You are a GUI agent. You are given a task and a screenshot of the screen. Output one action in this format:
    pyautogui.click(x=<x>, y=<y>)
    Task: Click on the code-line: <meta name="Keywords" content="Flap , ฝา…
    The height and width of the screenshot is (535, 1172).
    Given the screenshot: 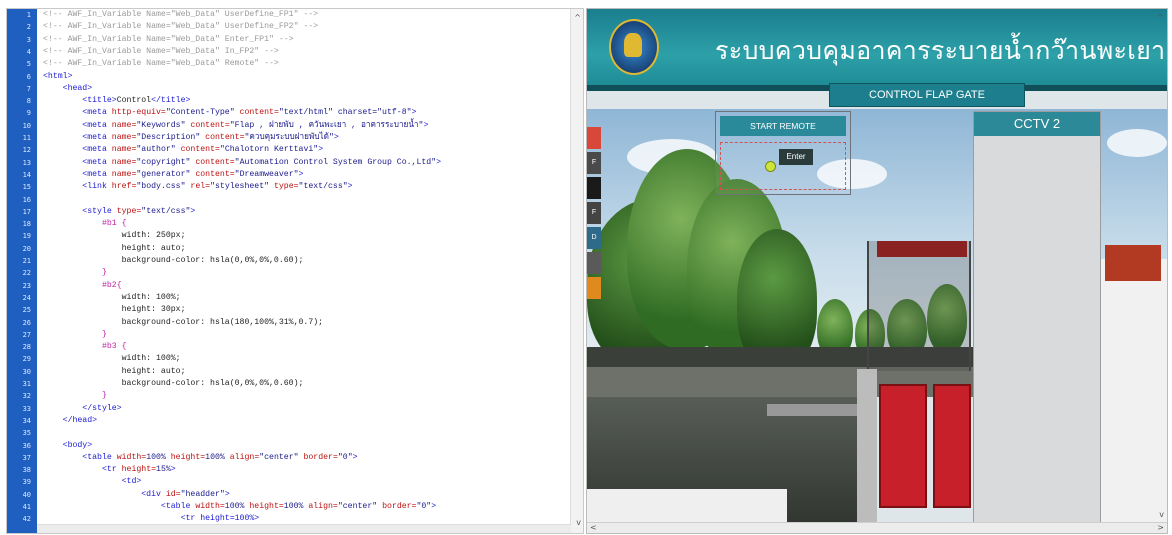 What is the action you would take?
    pyautogui.click(x=235, y=125)
    